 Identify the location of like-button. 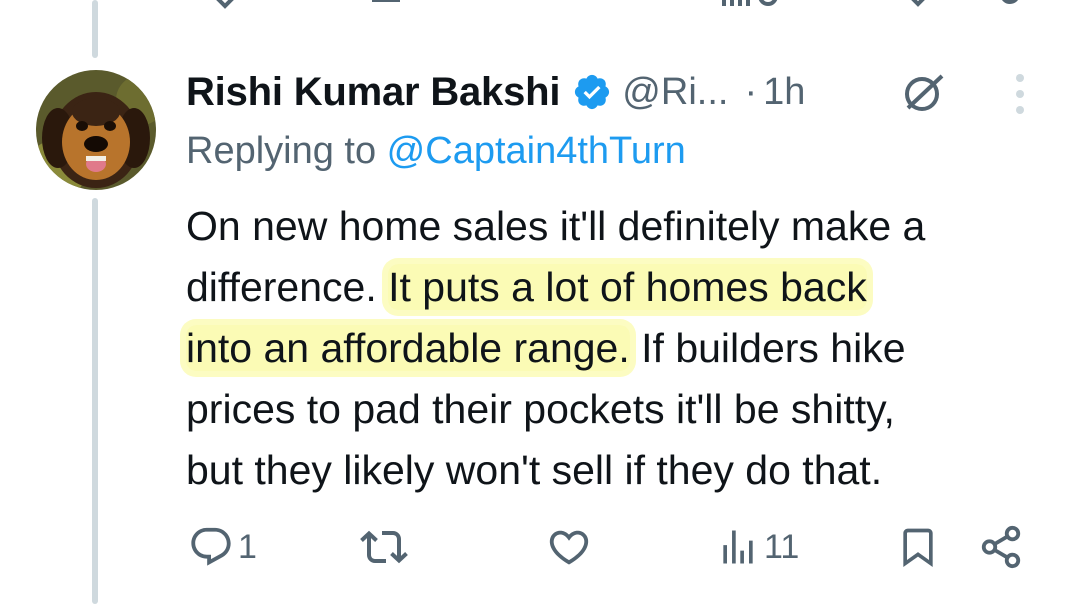
(571, 547).